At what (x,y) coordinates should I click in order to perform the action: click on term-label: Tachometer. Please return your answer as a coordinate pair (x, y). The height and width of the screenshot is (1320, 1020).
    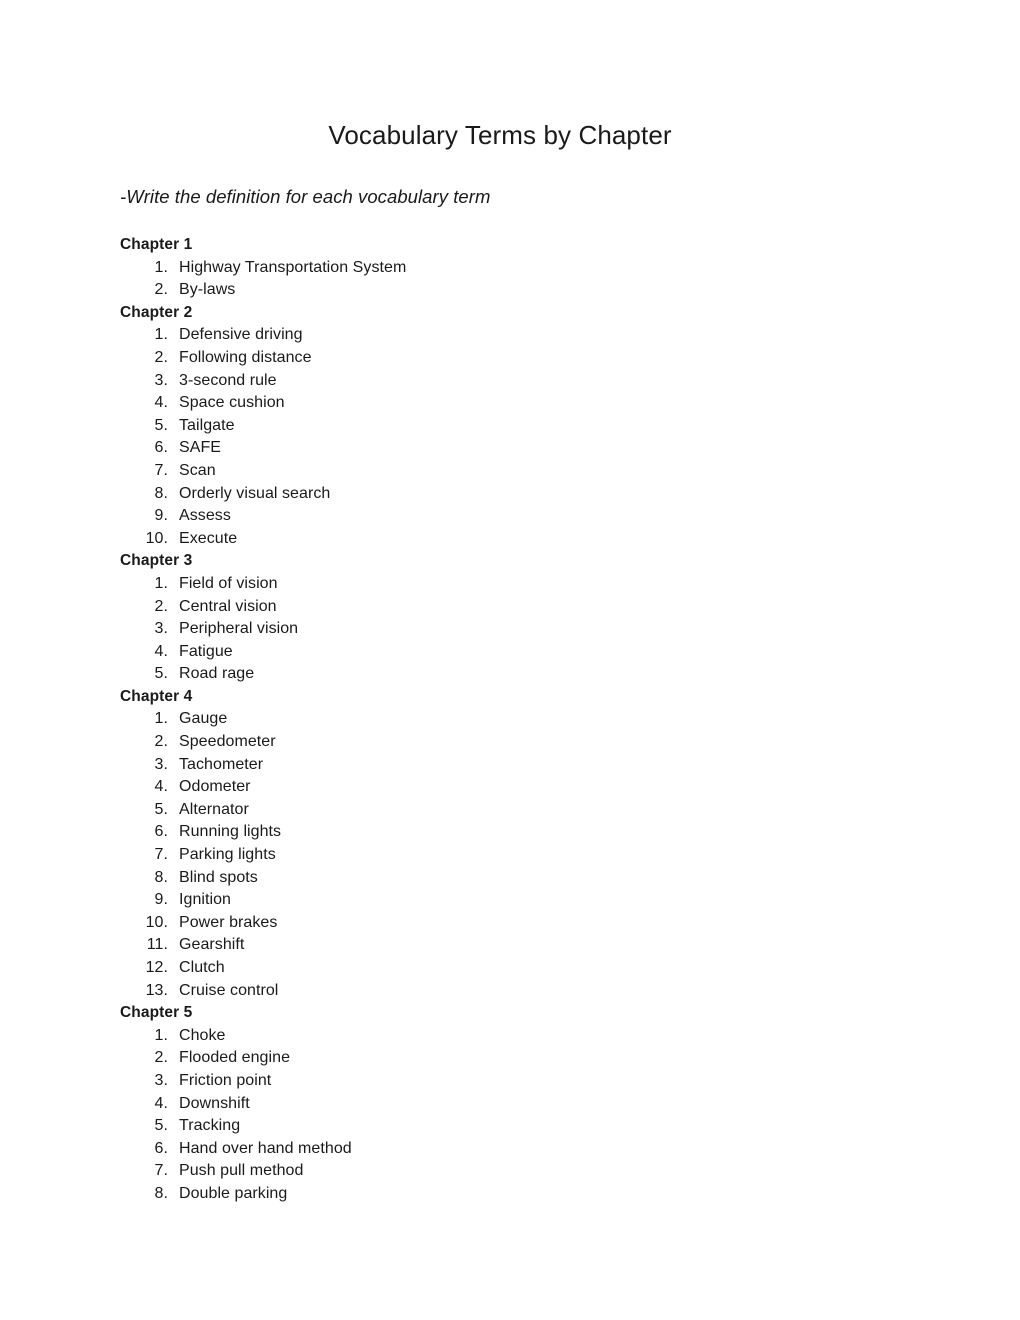
    Looking at the image, I should click on (221, 764).